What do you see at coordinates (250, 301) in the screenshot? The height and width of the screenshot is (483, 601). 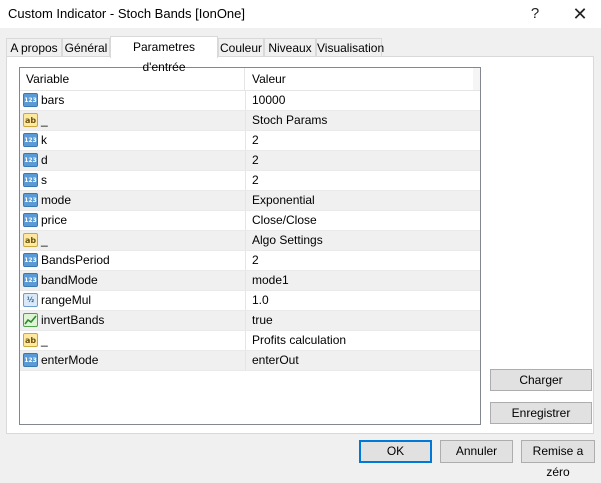 I see `table-row: ½ rangeMul 1.0` at bounding box center [250, 301].